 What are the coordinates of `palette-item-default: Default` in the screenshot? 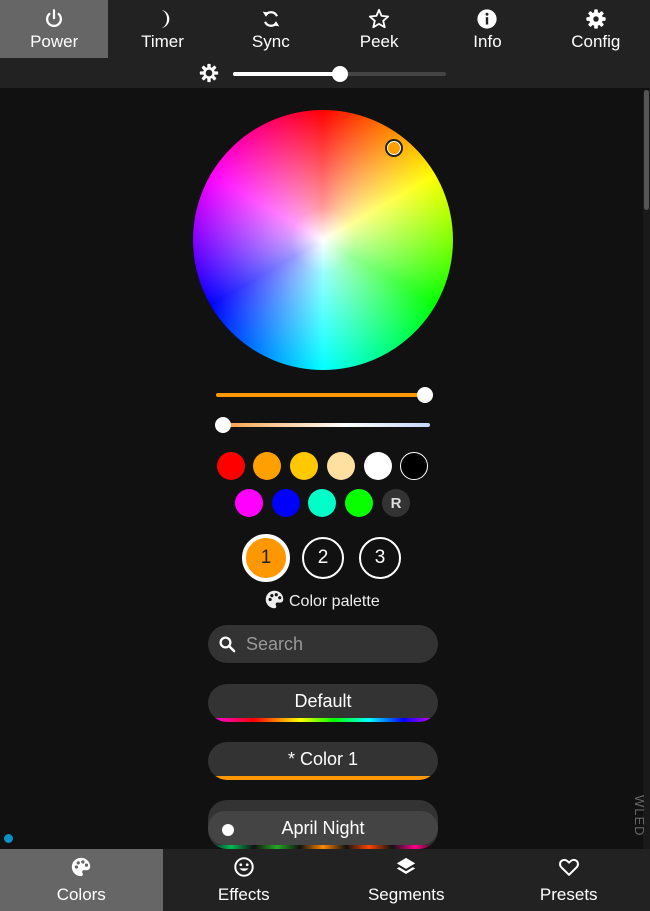 It's located at (323, 703).